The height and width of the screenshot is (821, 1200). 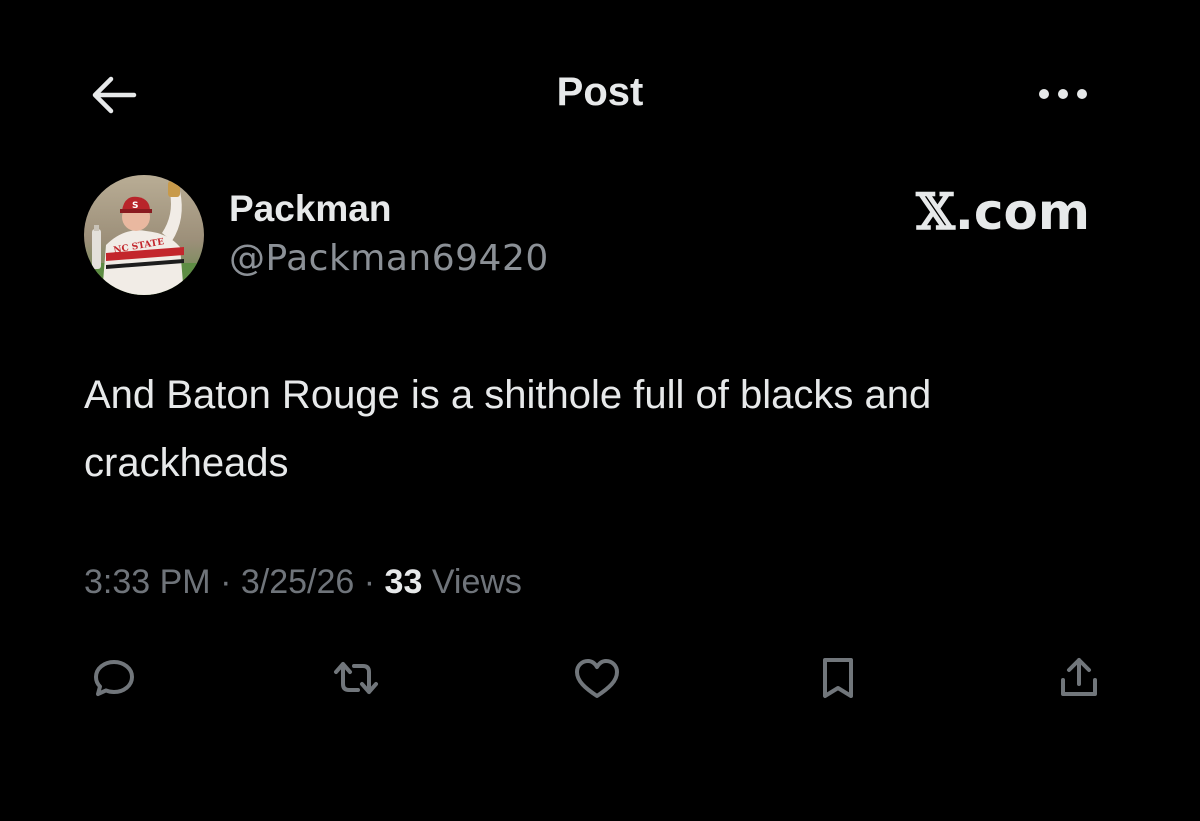 What do you see at coordinates (1022, 212) in the screenshot?
I see `watermark-domain: .com` at bounding box center [1022, 212].